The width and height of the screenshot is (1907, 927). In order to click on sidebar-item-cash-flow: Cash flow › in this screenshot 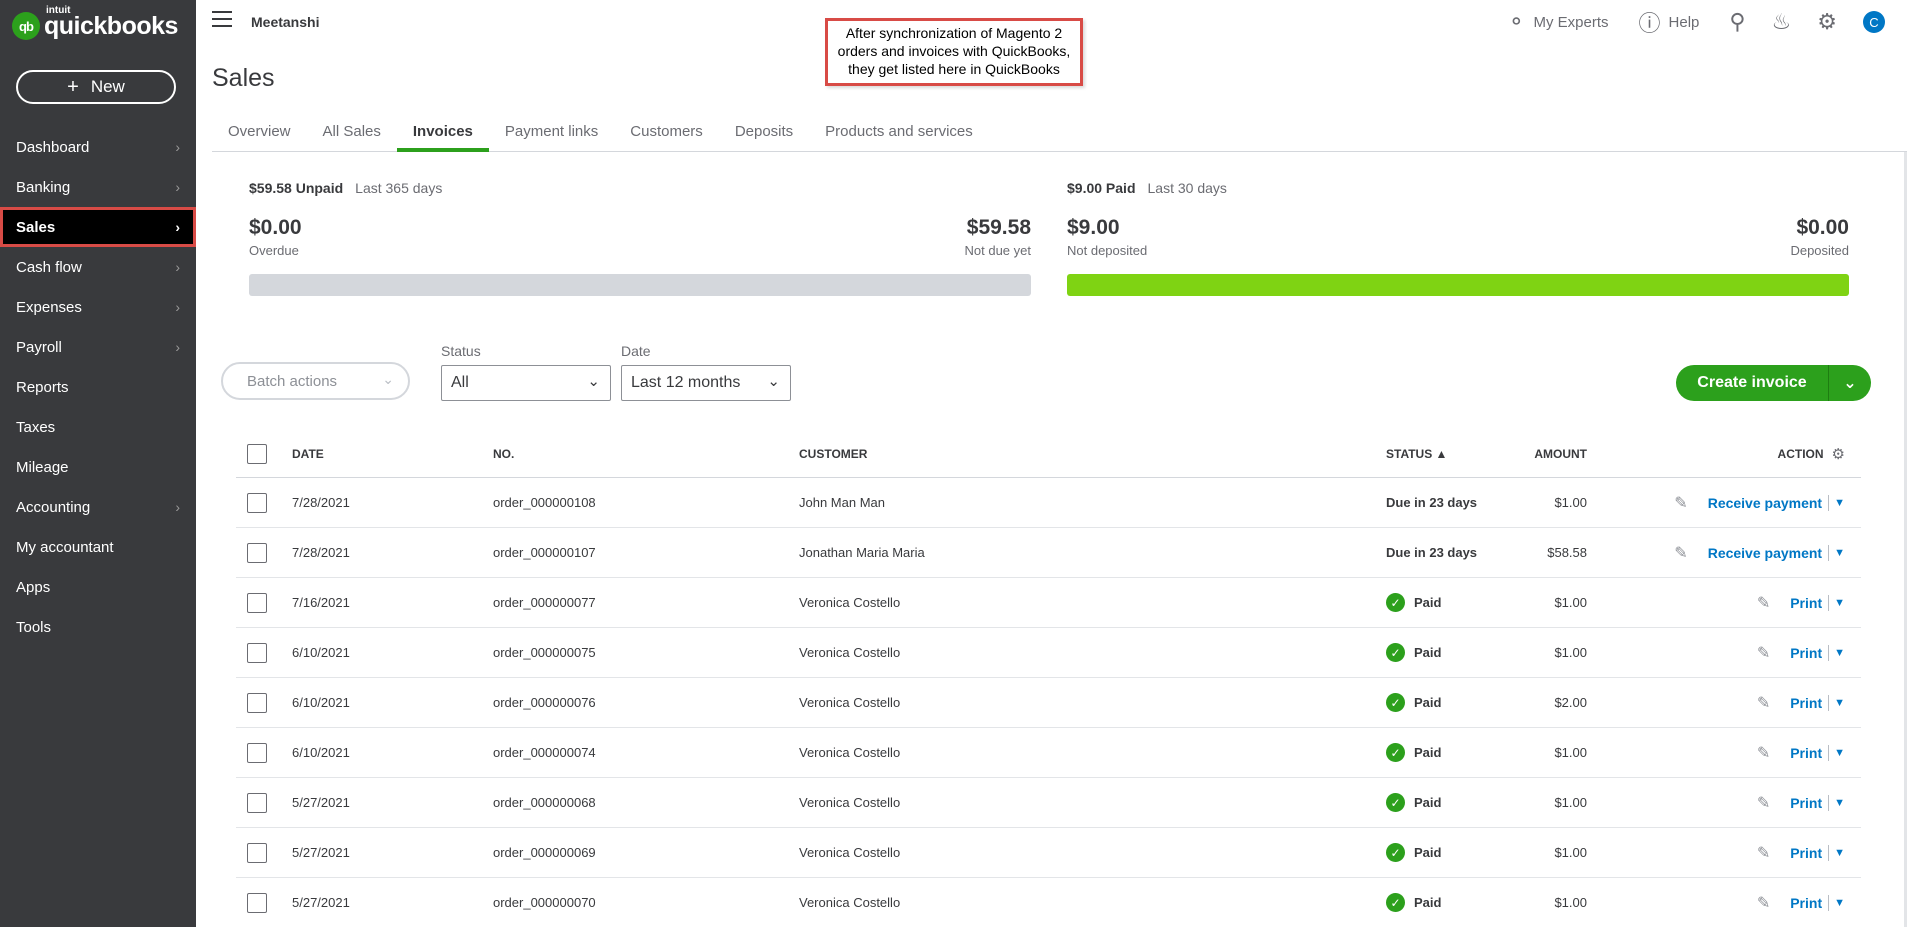, I will do `click(98, 267)`.